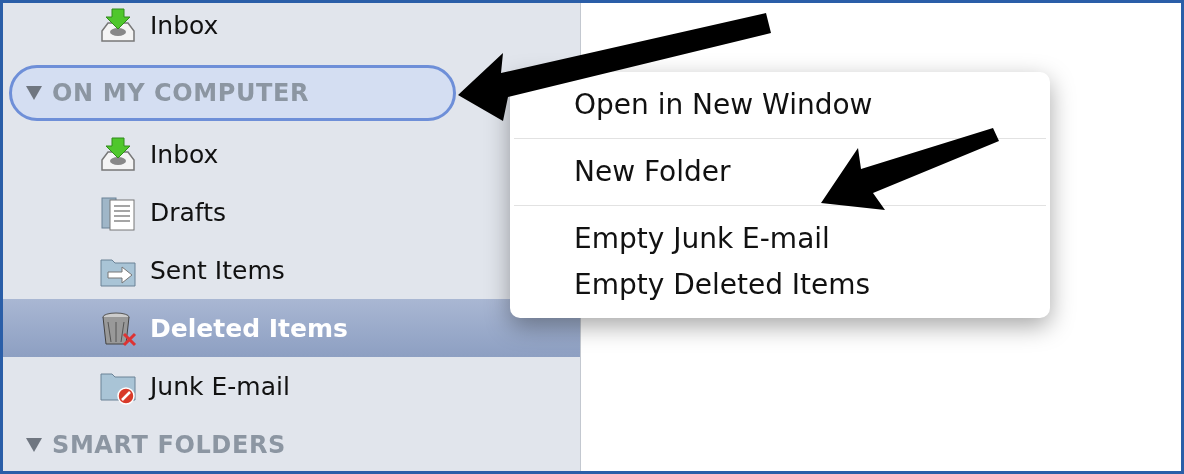 Image resolution: width=1184 pixels, height=474 pixels. What do you see at coordinates (702, 239) in the screenshot?
I see `menu-item: Empty Junk E-mail` at bounding box center [702, 239].